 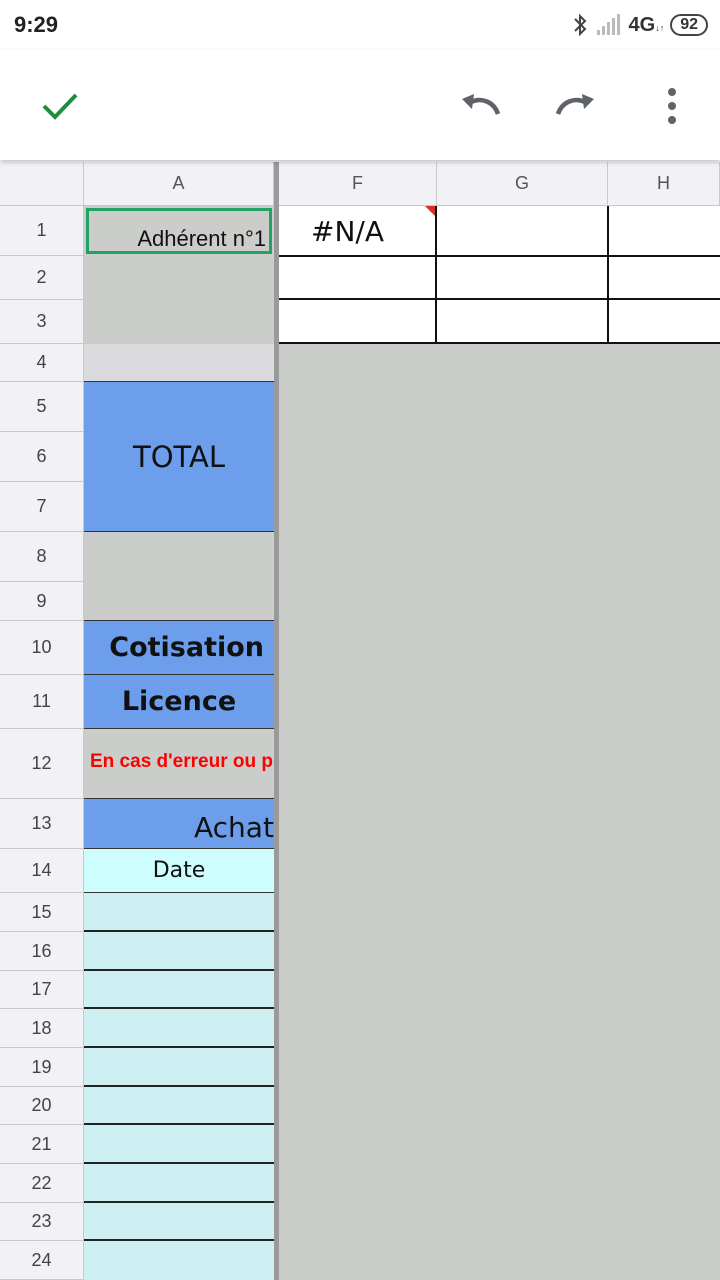 What do you see at coordinates (179, 1222) in the screenshot?
I see `cell-a23` at bounding box center [179, 1222].